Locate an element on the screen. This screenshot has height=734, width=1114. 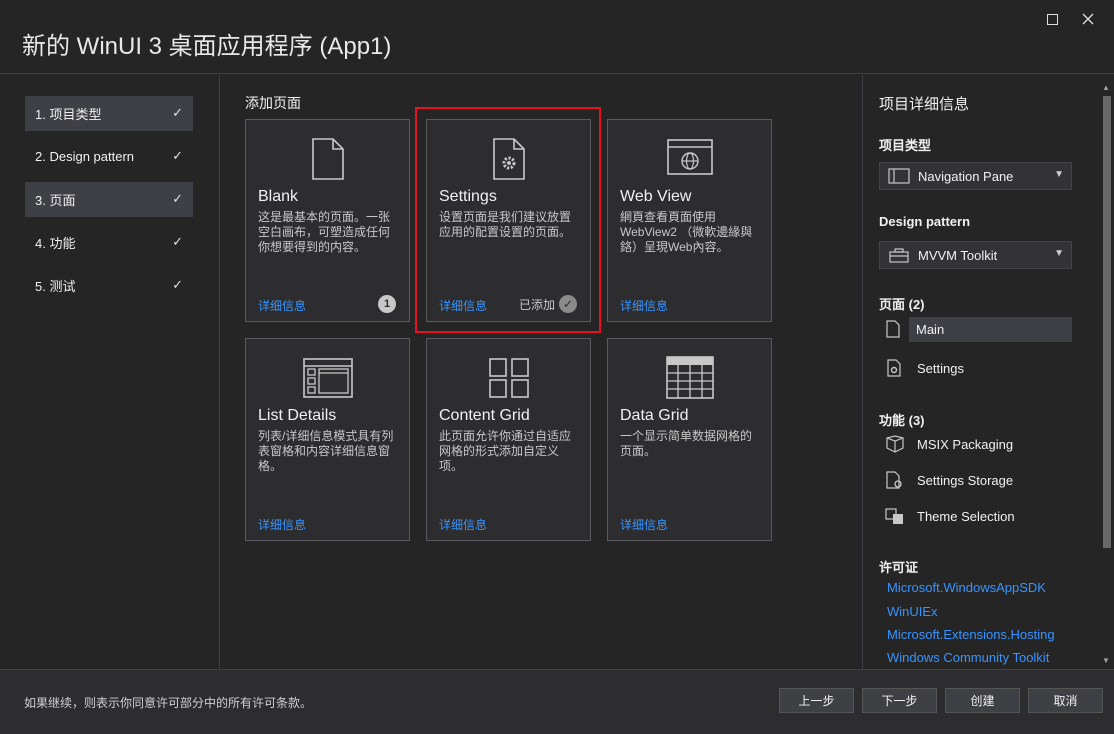
page-item-settings: Settings is located at coordinates (924, 368).